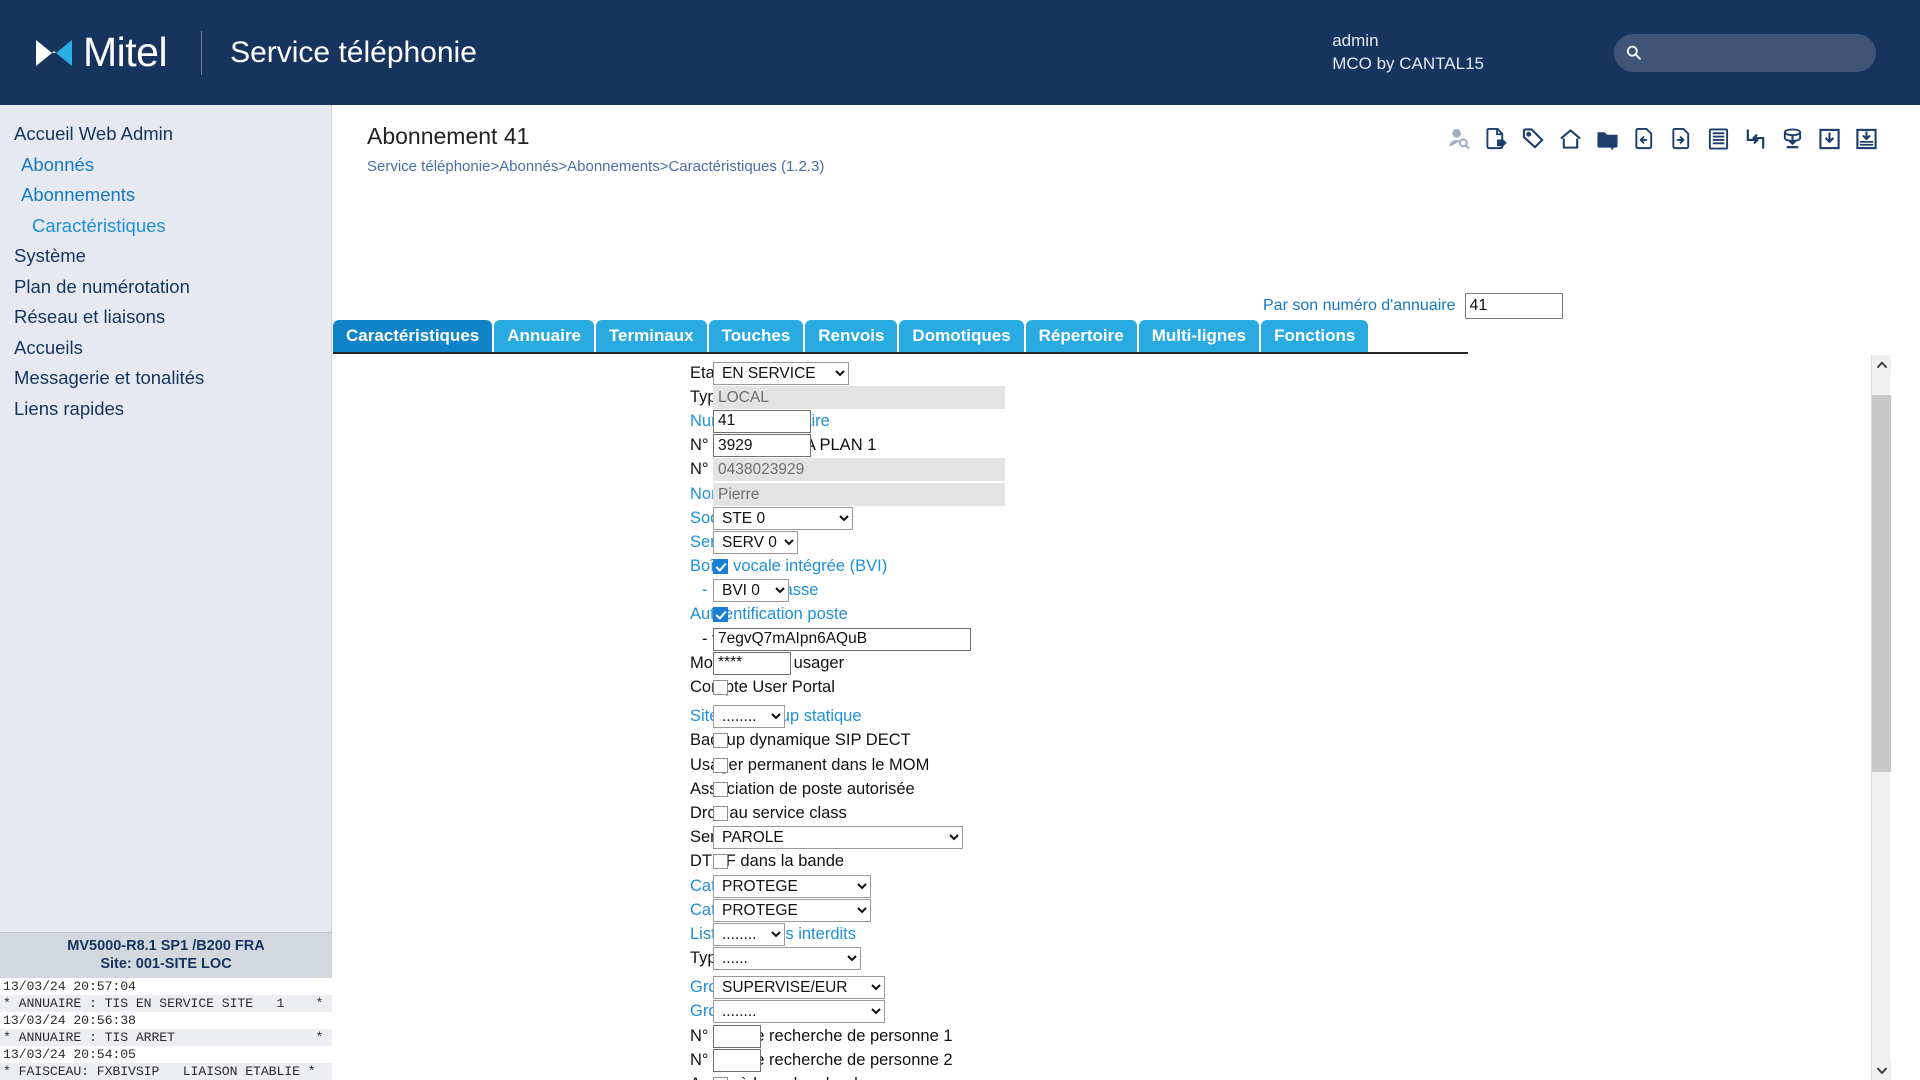 The height and width of the screenshot is (1080, 1920). I want to click on form-row: Type de l'abonnéLOCAL, so click(1110, 397).